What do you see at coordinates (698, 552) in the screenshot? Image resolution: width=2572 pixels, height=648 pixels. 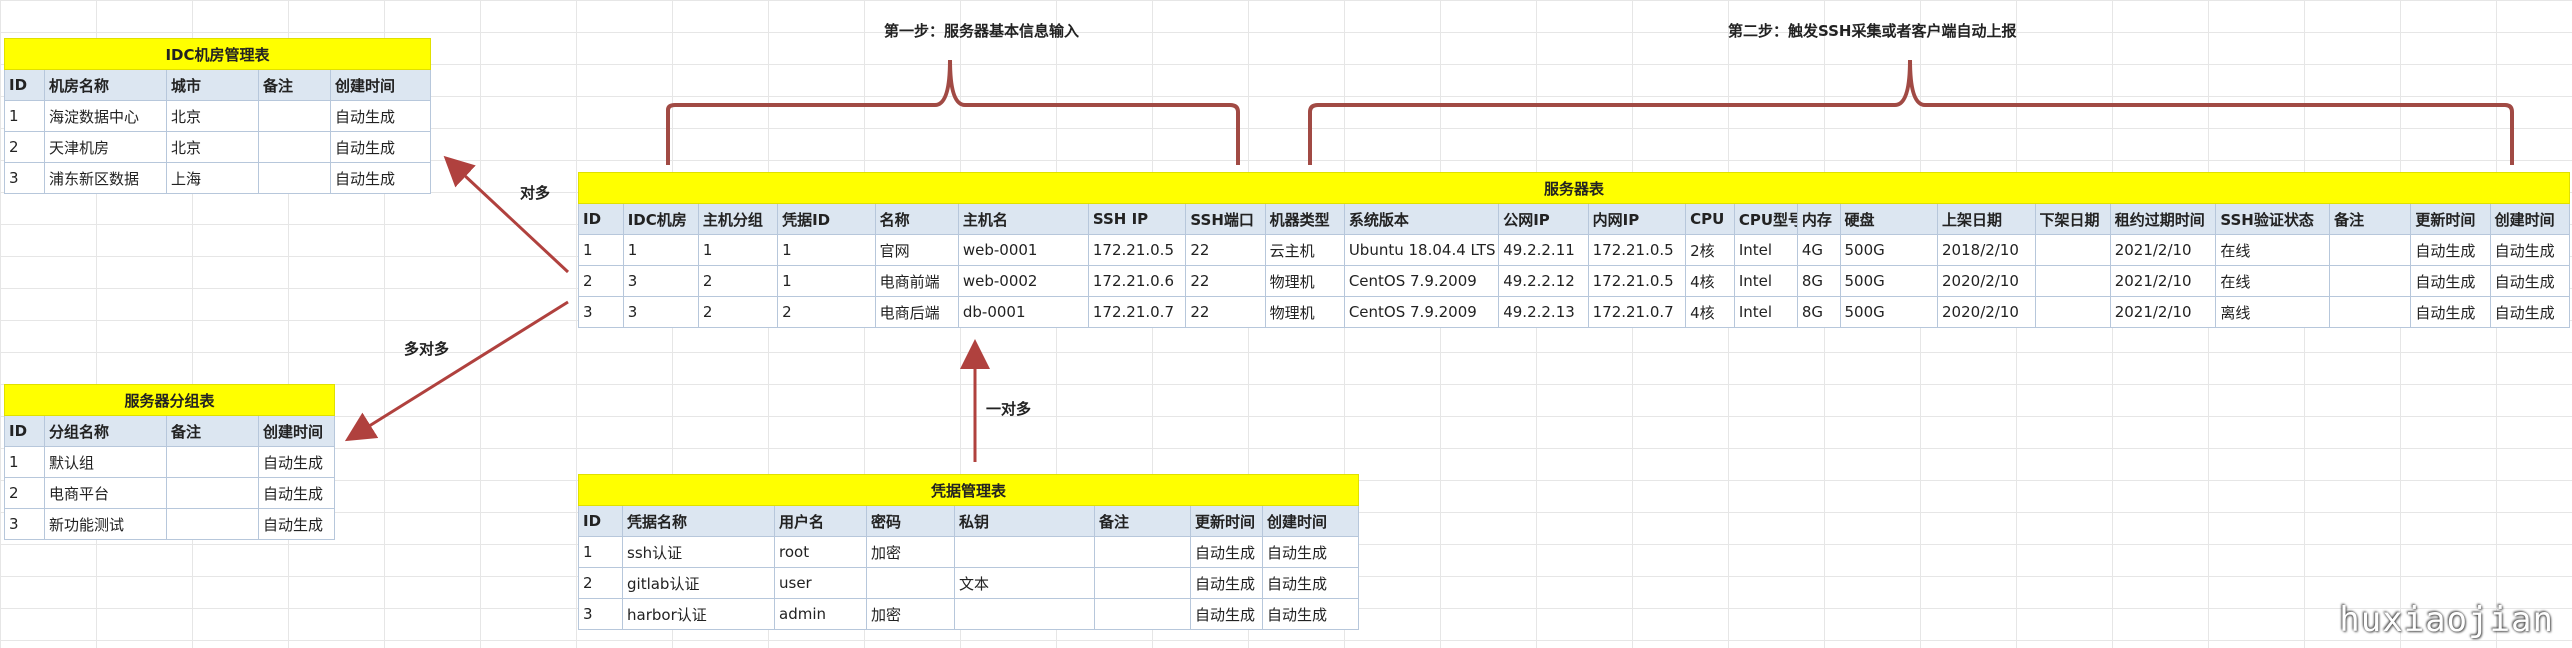 I see `credential-table-cell: ssh认证` at bounding box center [698, 552].